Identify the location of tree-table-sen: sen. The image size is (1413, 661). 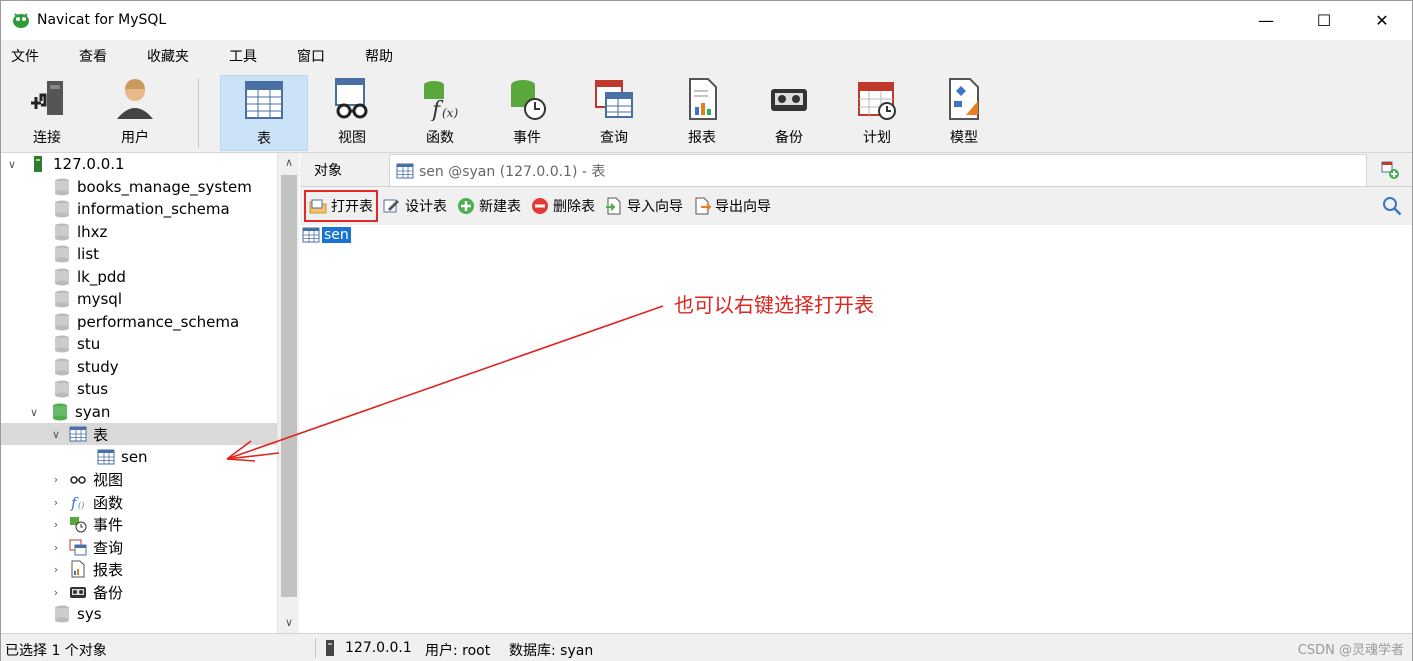
(122, 457).